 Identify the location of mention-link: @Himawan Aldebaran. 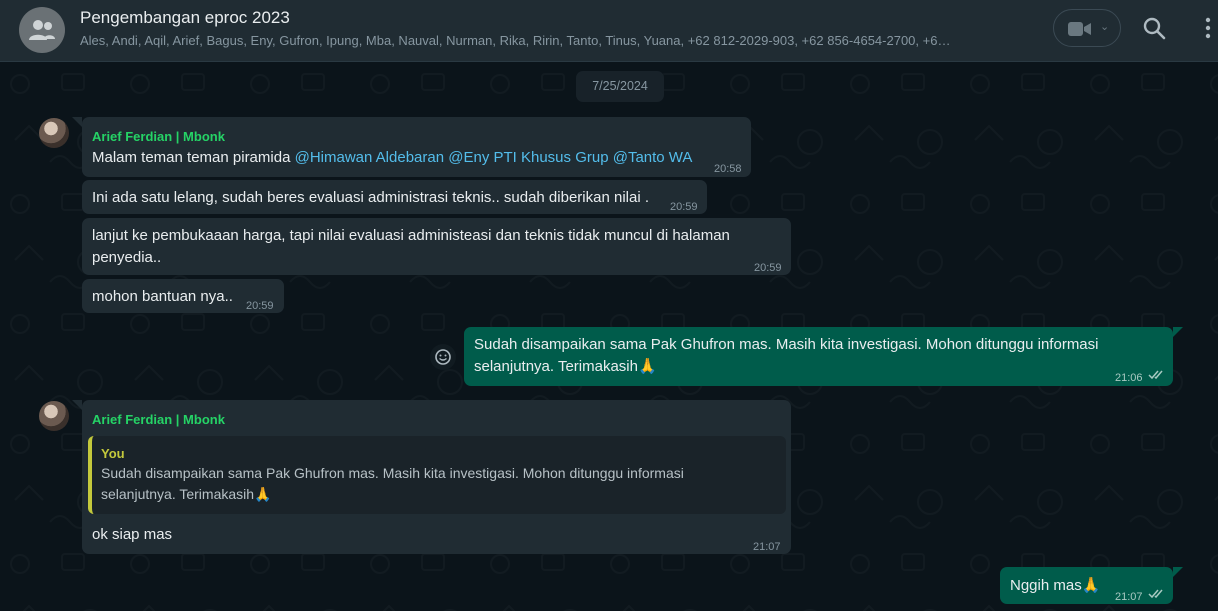
(369, 157).